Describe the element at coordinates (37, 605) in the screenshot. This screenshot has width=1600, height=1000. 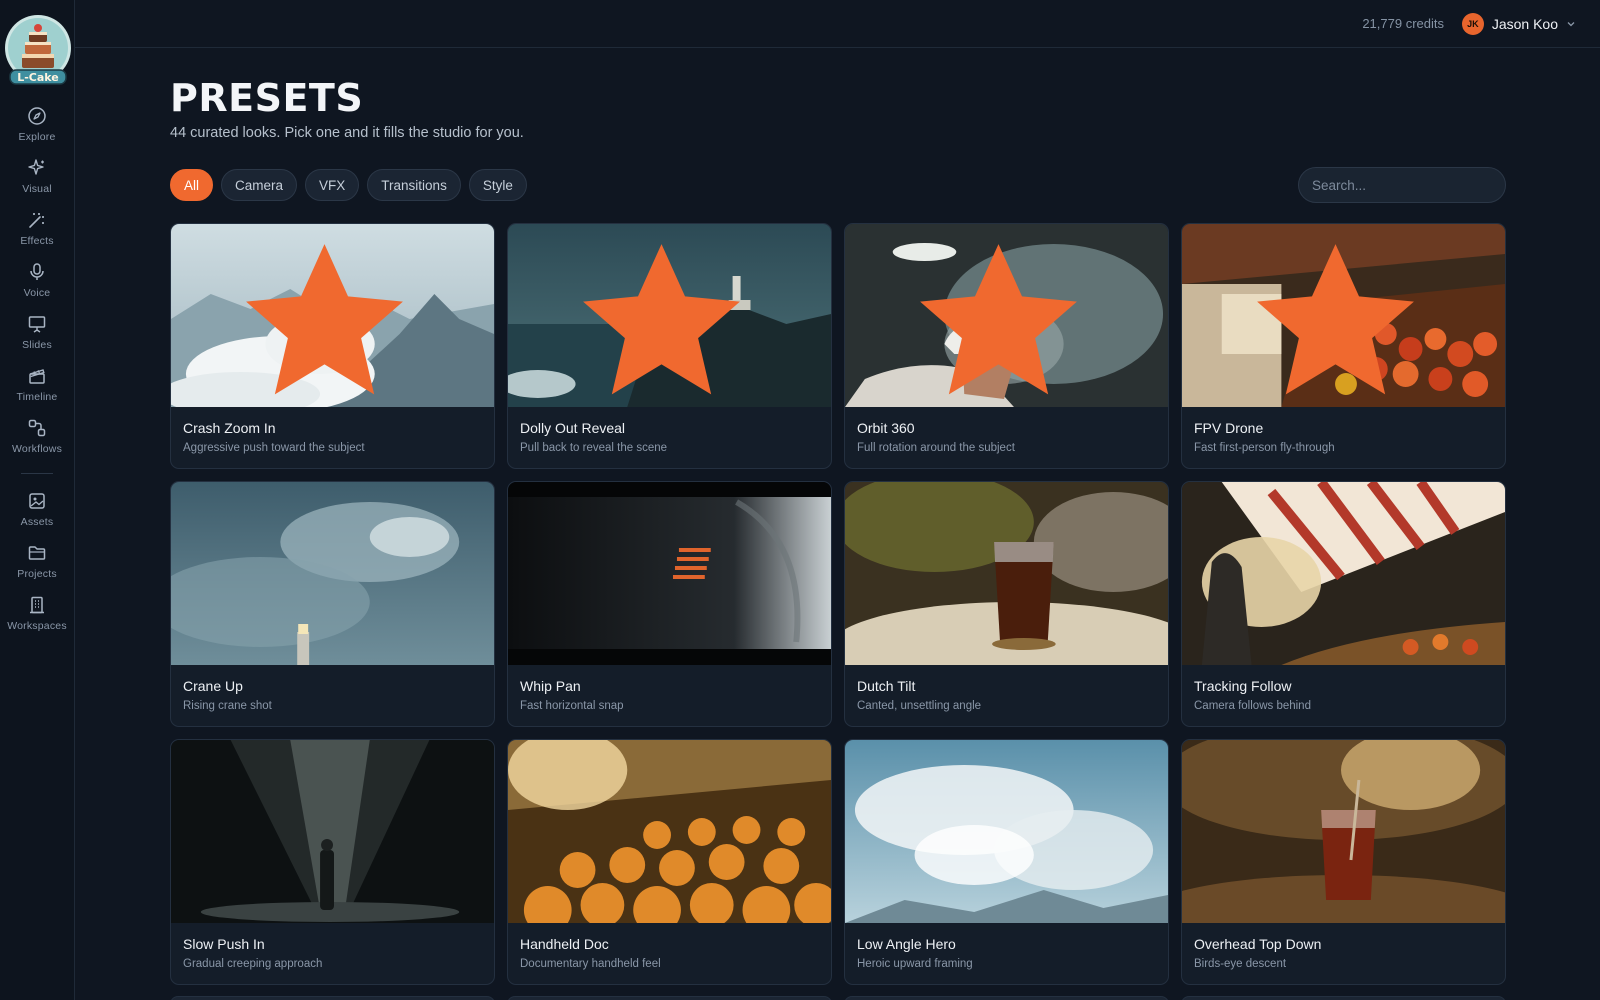
I see `building-icon` at that location.